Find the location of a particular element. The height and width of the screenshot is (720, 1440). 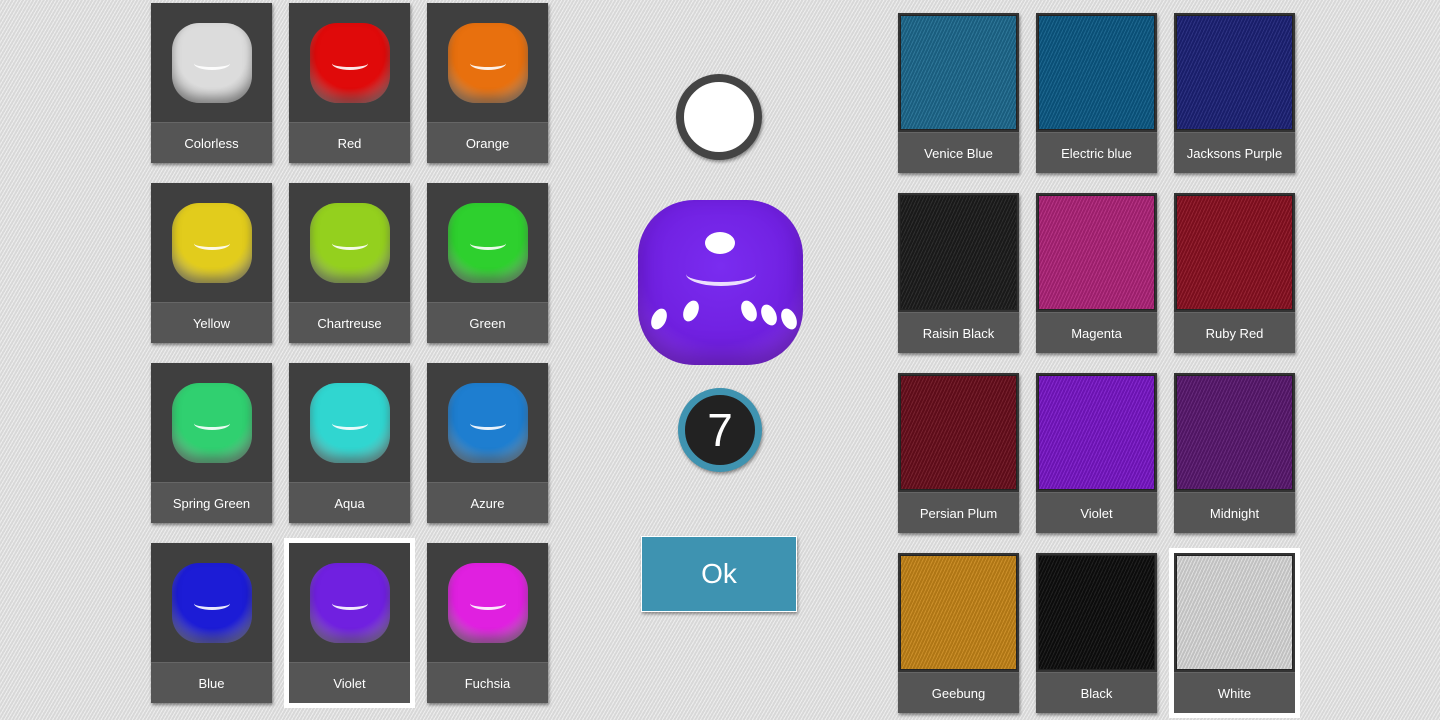

dice-color-label: Fuchsia is located at coordinates (487, 682).